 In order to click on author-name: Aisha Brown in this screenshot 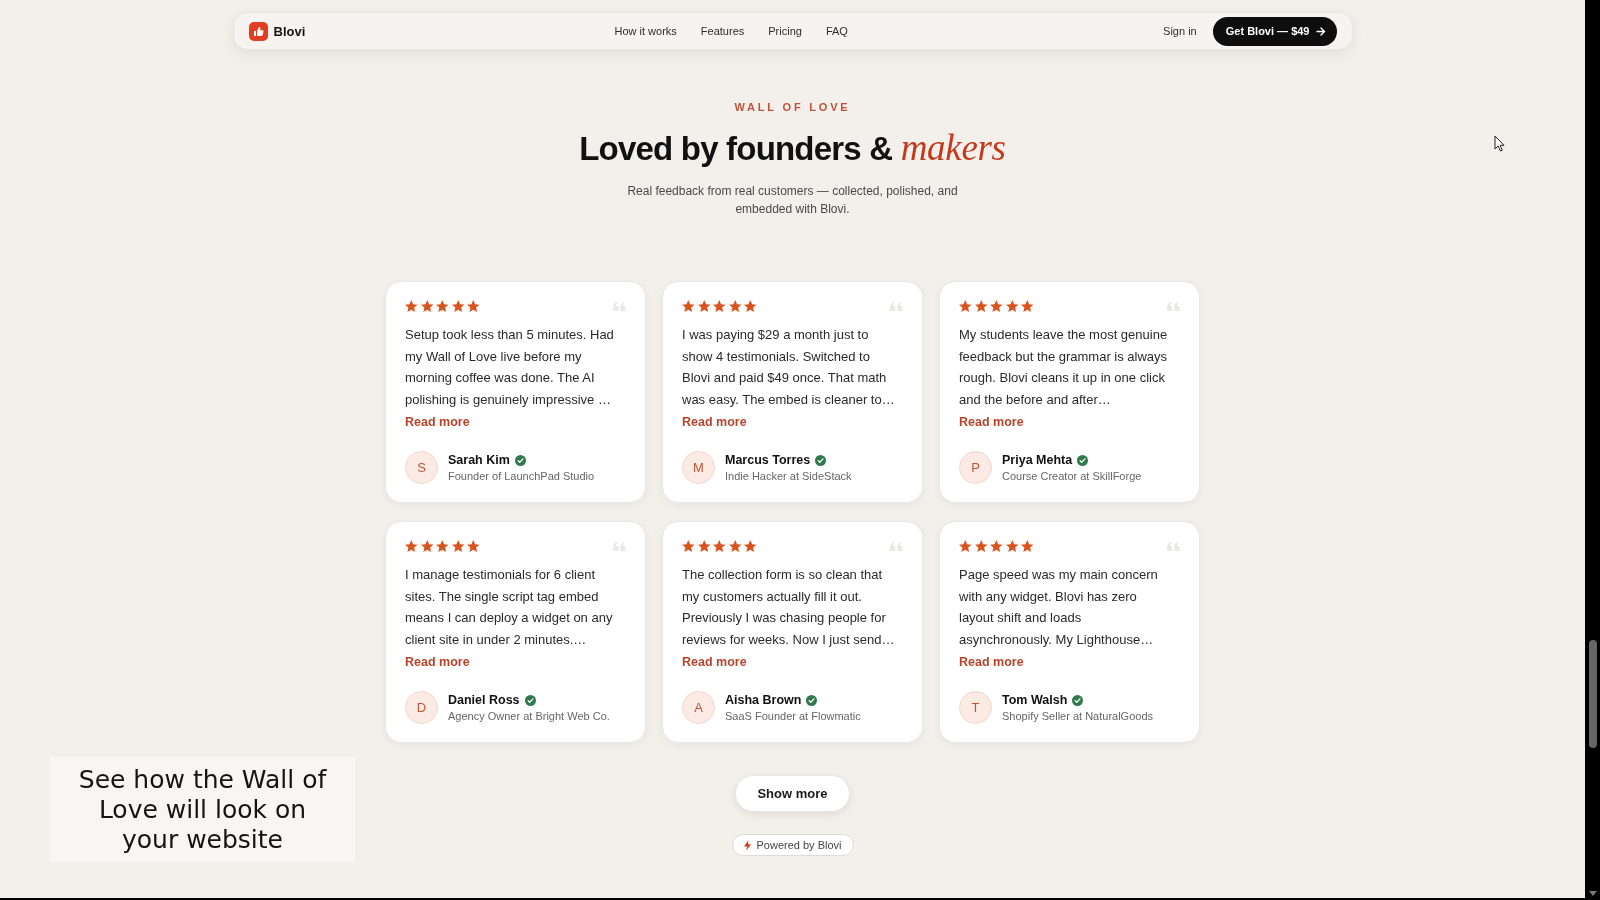, I will do `click(763, 700)`.